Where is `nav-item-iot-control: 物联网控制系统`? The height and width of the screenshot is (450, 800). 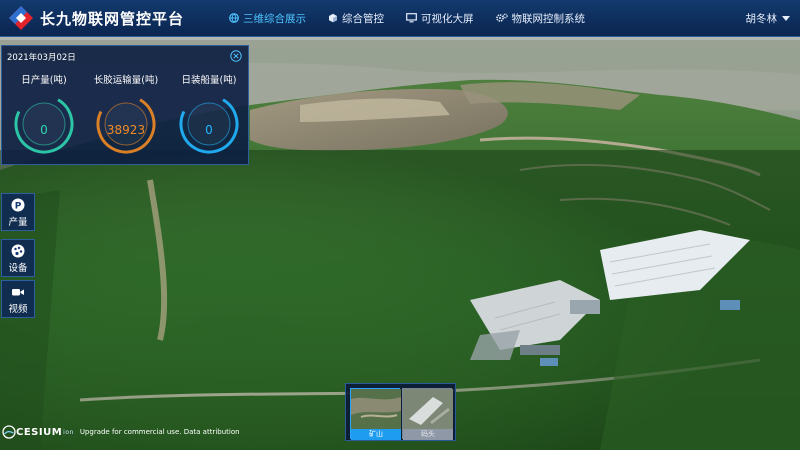 nav-item-iot-control: 物联网控制系统 is located at coordinates (541, 18).